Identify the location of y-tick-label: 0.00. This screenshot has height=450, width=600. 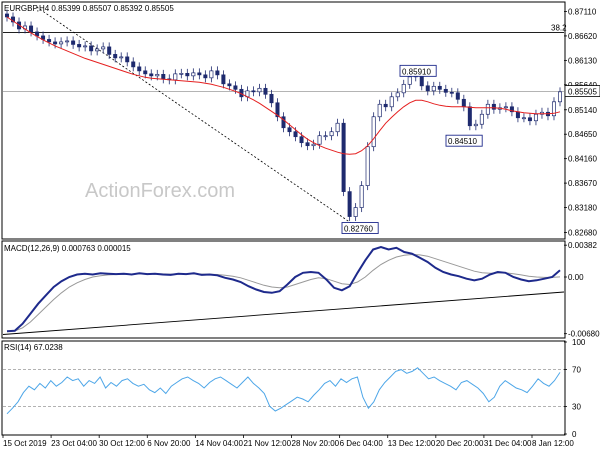
(576, 277).